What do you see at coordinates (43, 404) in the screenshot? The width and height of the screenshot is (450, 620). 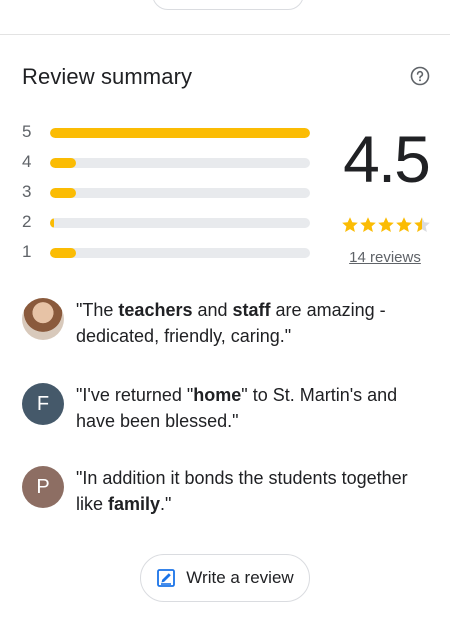 I see `reviewer-avatar: F` at bounding box center [43, 404].